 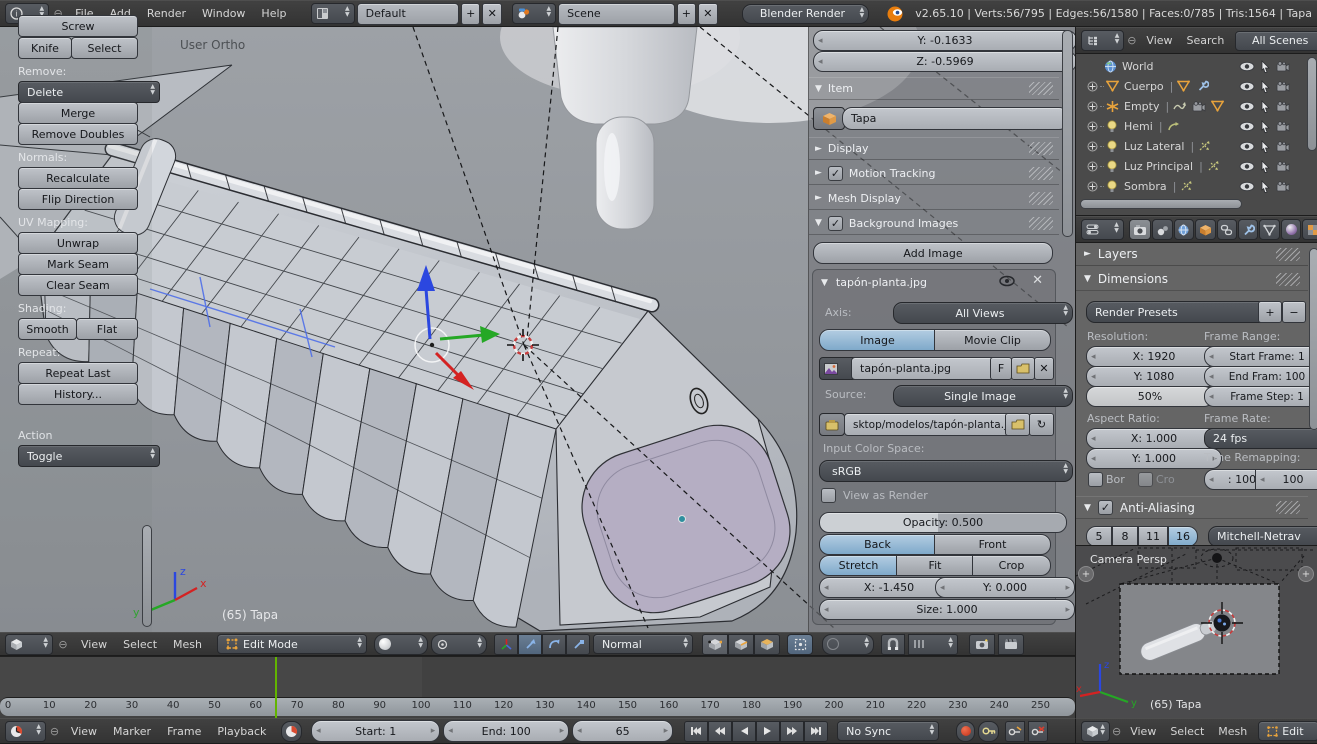 I want to click on image-name-field: tapón-planta.jpg, so click(x=929, y=368).